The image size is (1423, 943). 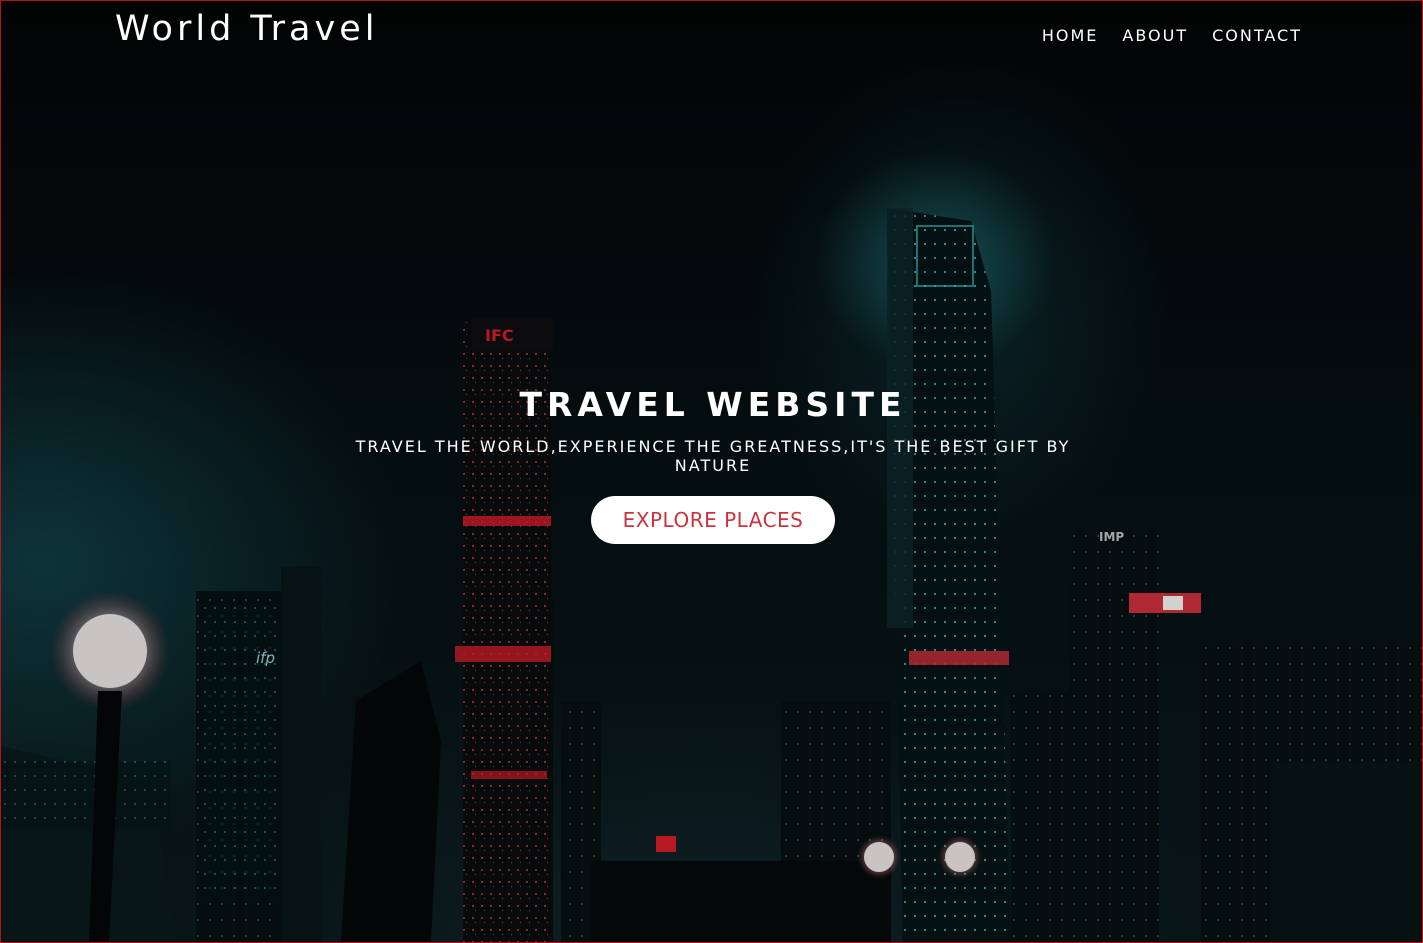 I want to click on site-brand: World Travel, so click(x=246, y=29).